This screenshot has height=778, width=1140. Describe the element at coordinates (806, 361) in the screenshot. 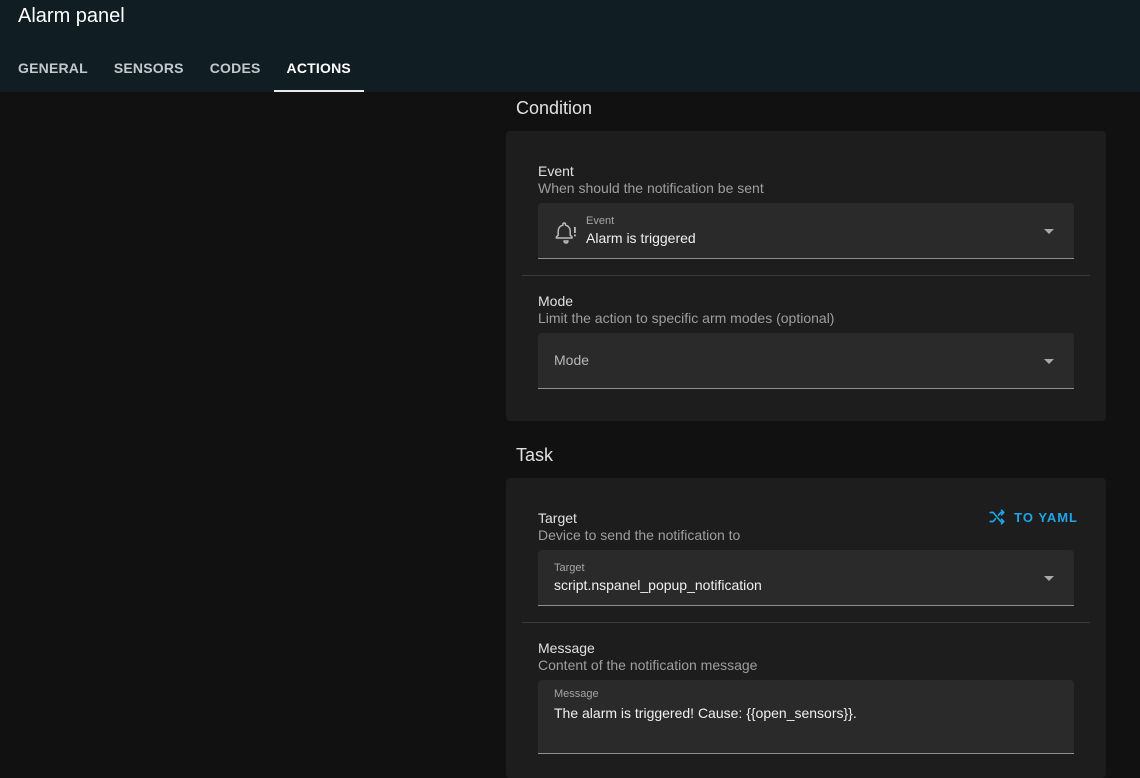

I see `mode-select: Mode` at that location.